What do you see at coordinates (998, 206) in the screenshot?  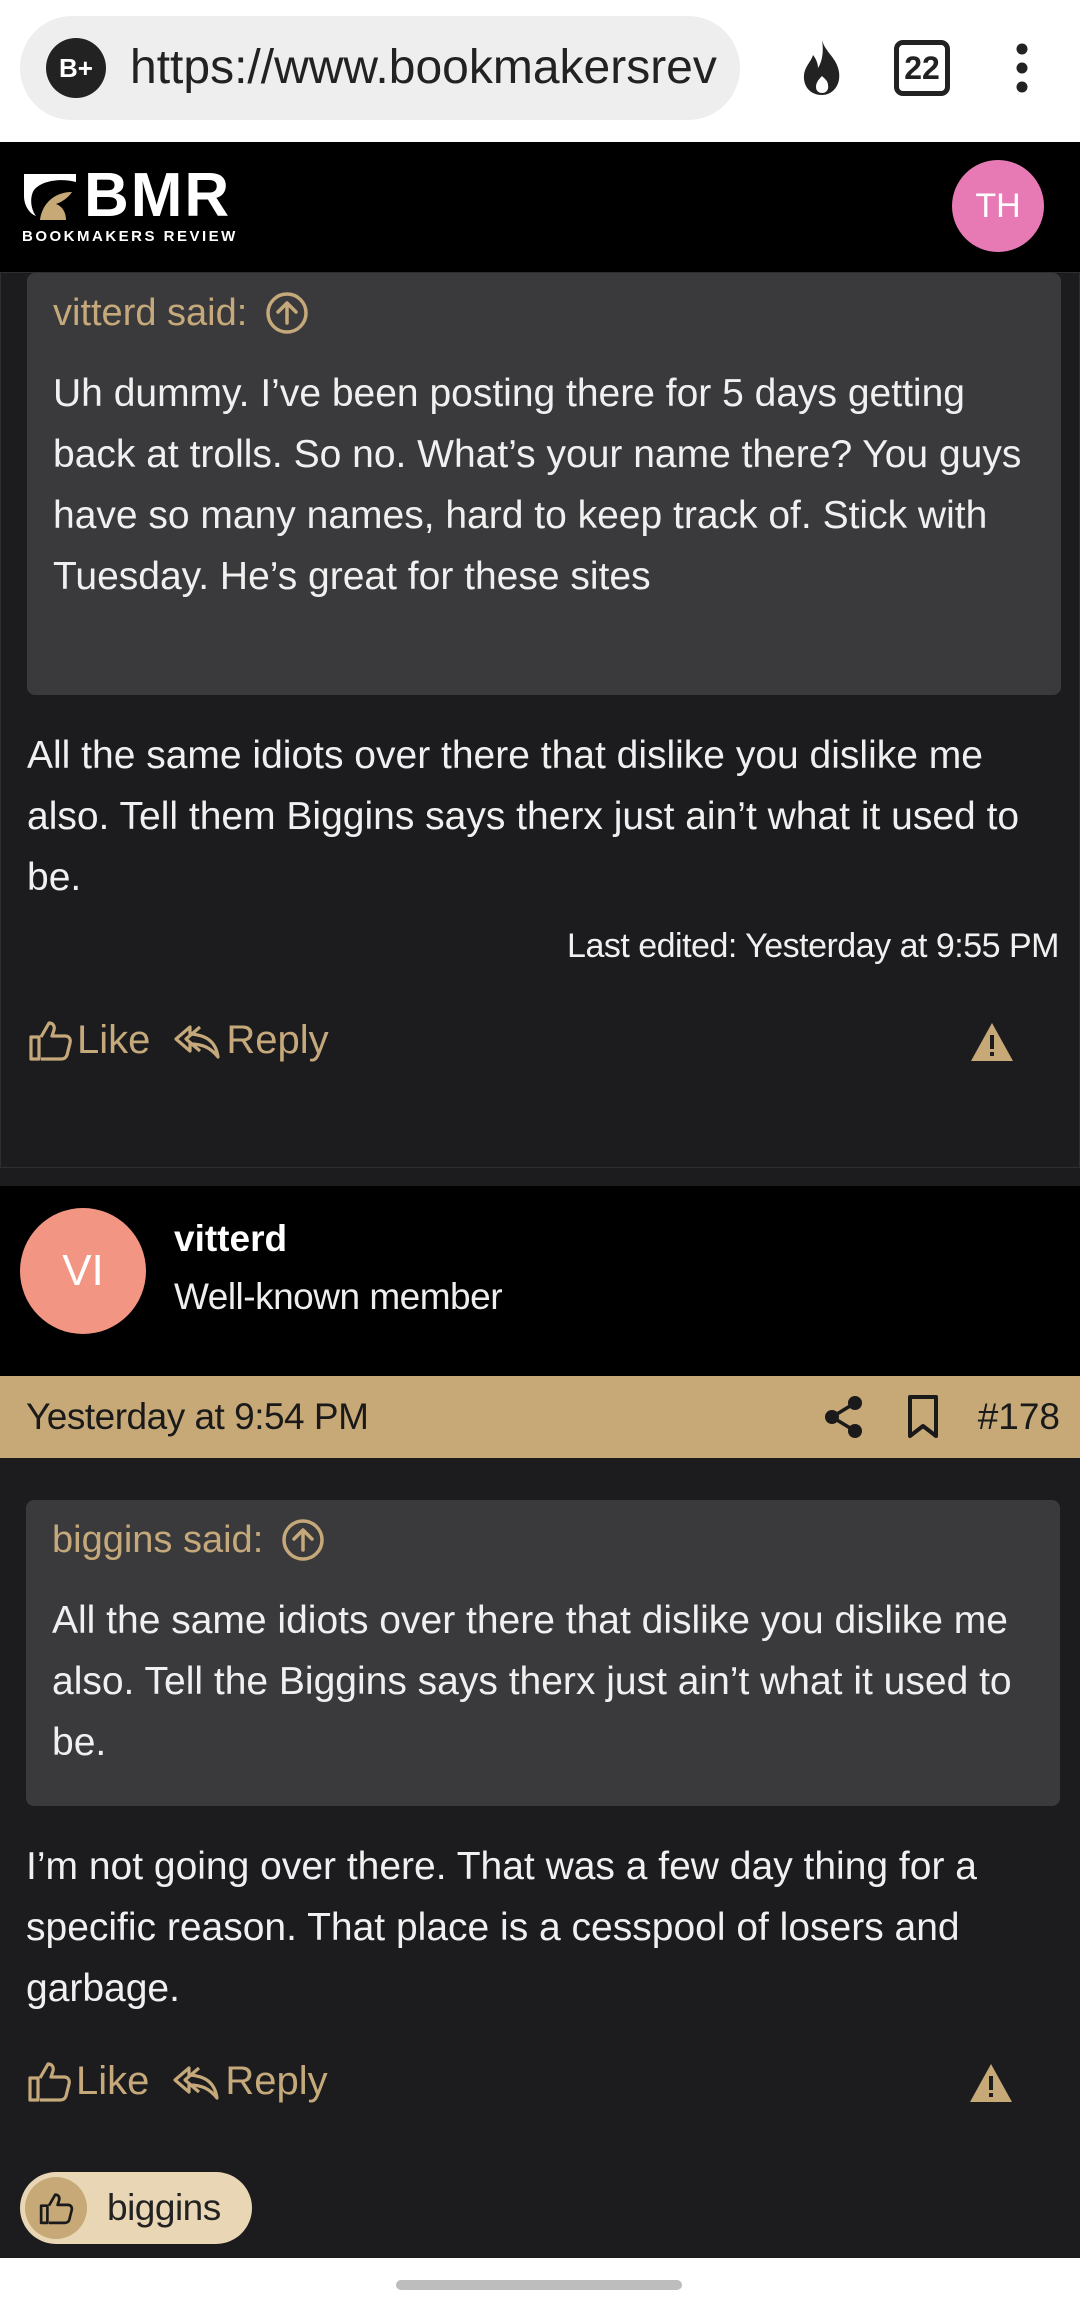 I see `user-avatar: TH` at bounding box center [998, 206].